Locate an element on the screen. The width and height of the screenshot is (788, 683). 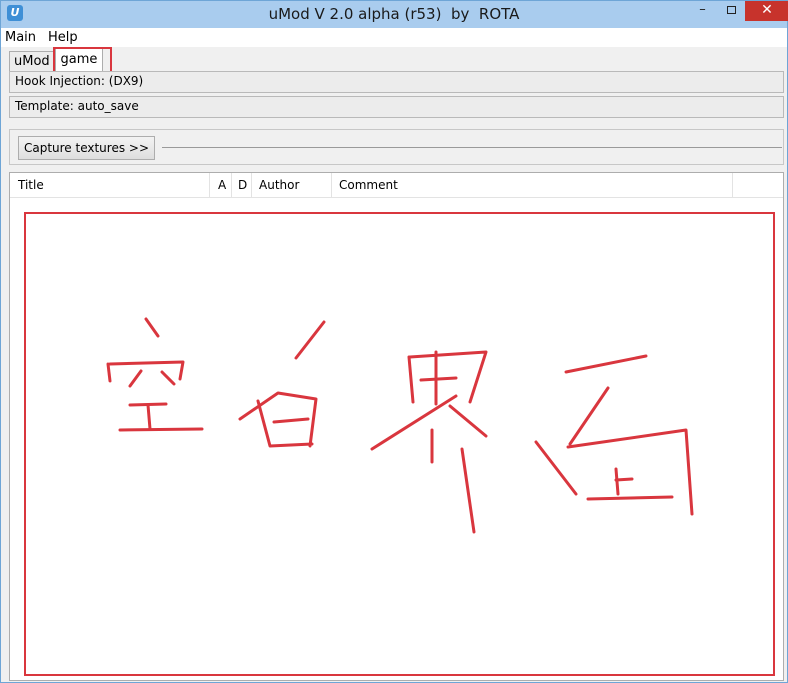
window-title: uMod V 2.0 alpha (r53) by ROTA is located at coordinates (394, 14).